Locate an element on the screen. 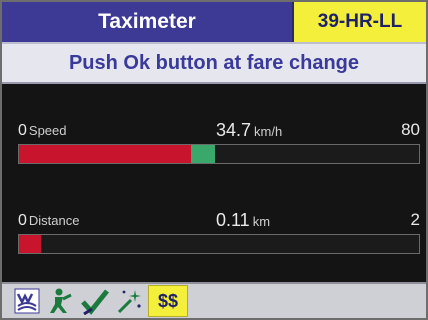 This screenshot has width=428, height=320. sparkle-tool-icon is located at coordinates (129, 301).